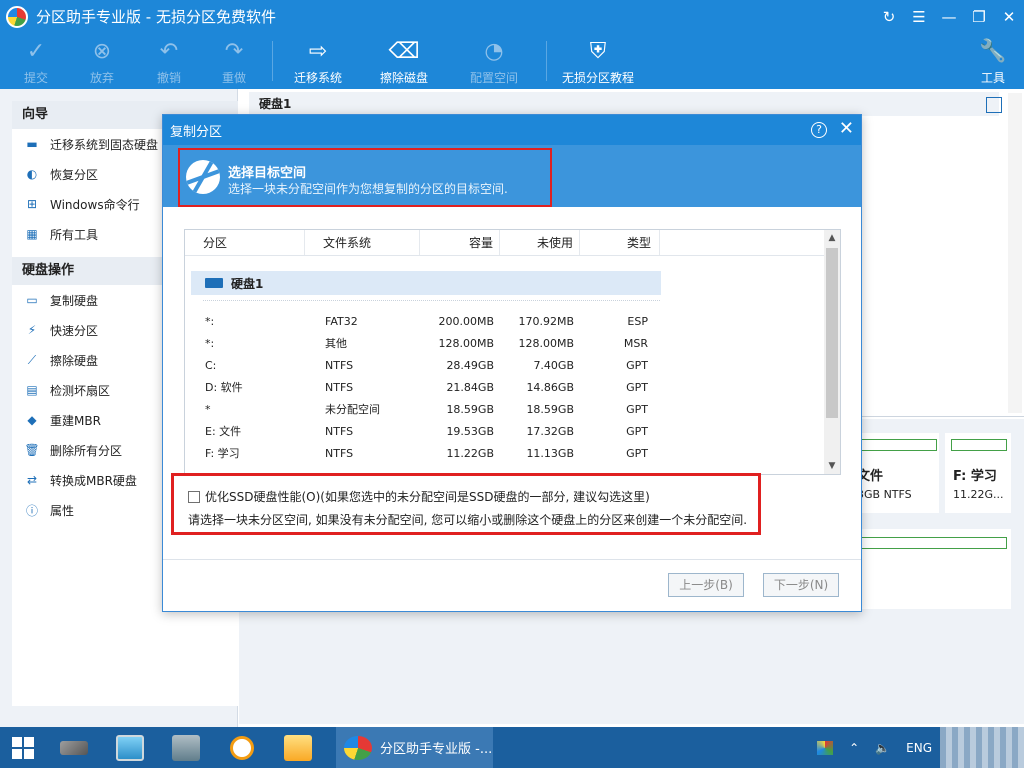  I want to click on minimize-button: —, so click(949, 16).